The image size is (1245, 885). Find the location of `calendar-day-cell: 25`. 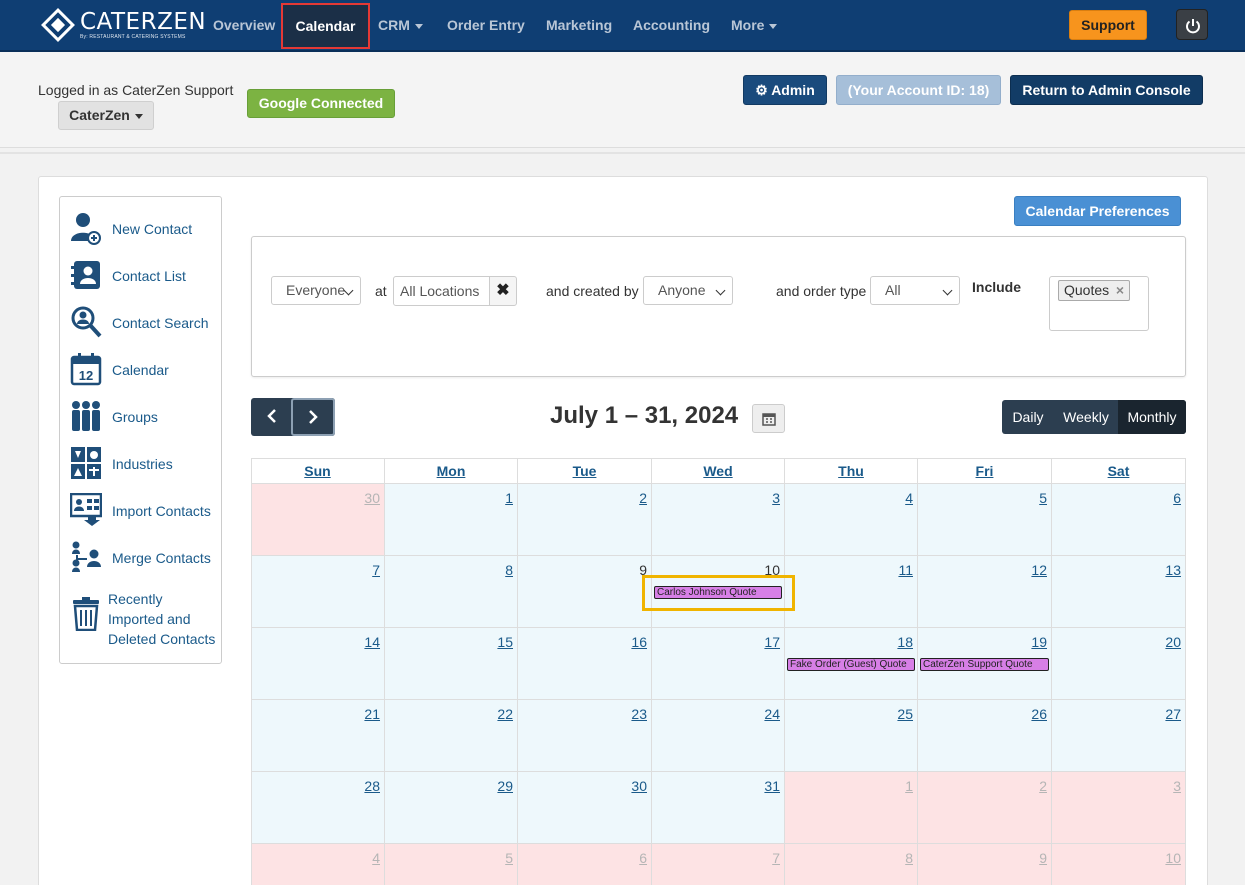

calendar-day-cell: 25 is located at coordinates (851, 736).